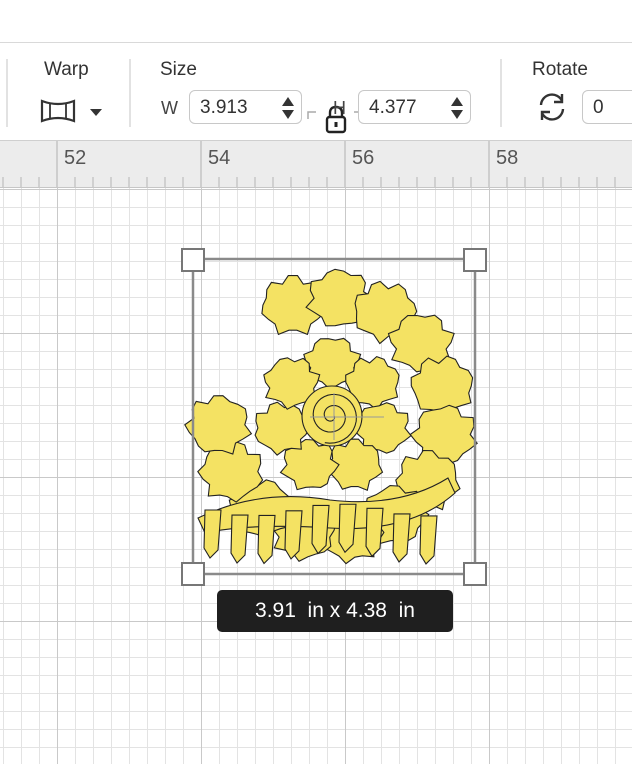 The height and width of the screenshot is (764, 632). I want to click on size-label: Size, so click(178, 69).